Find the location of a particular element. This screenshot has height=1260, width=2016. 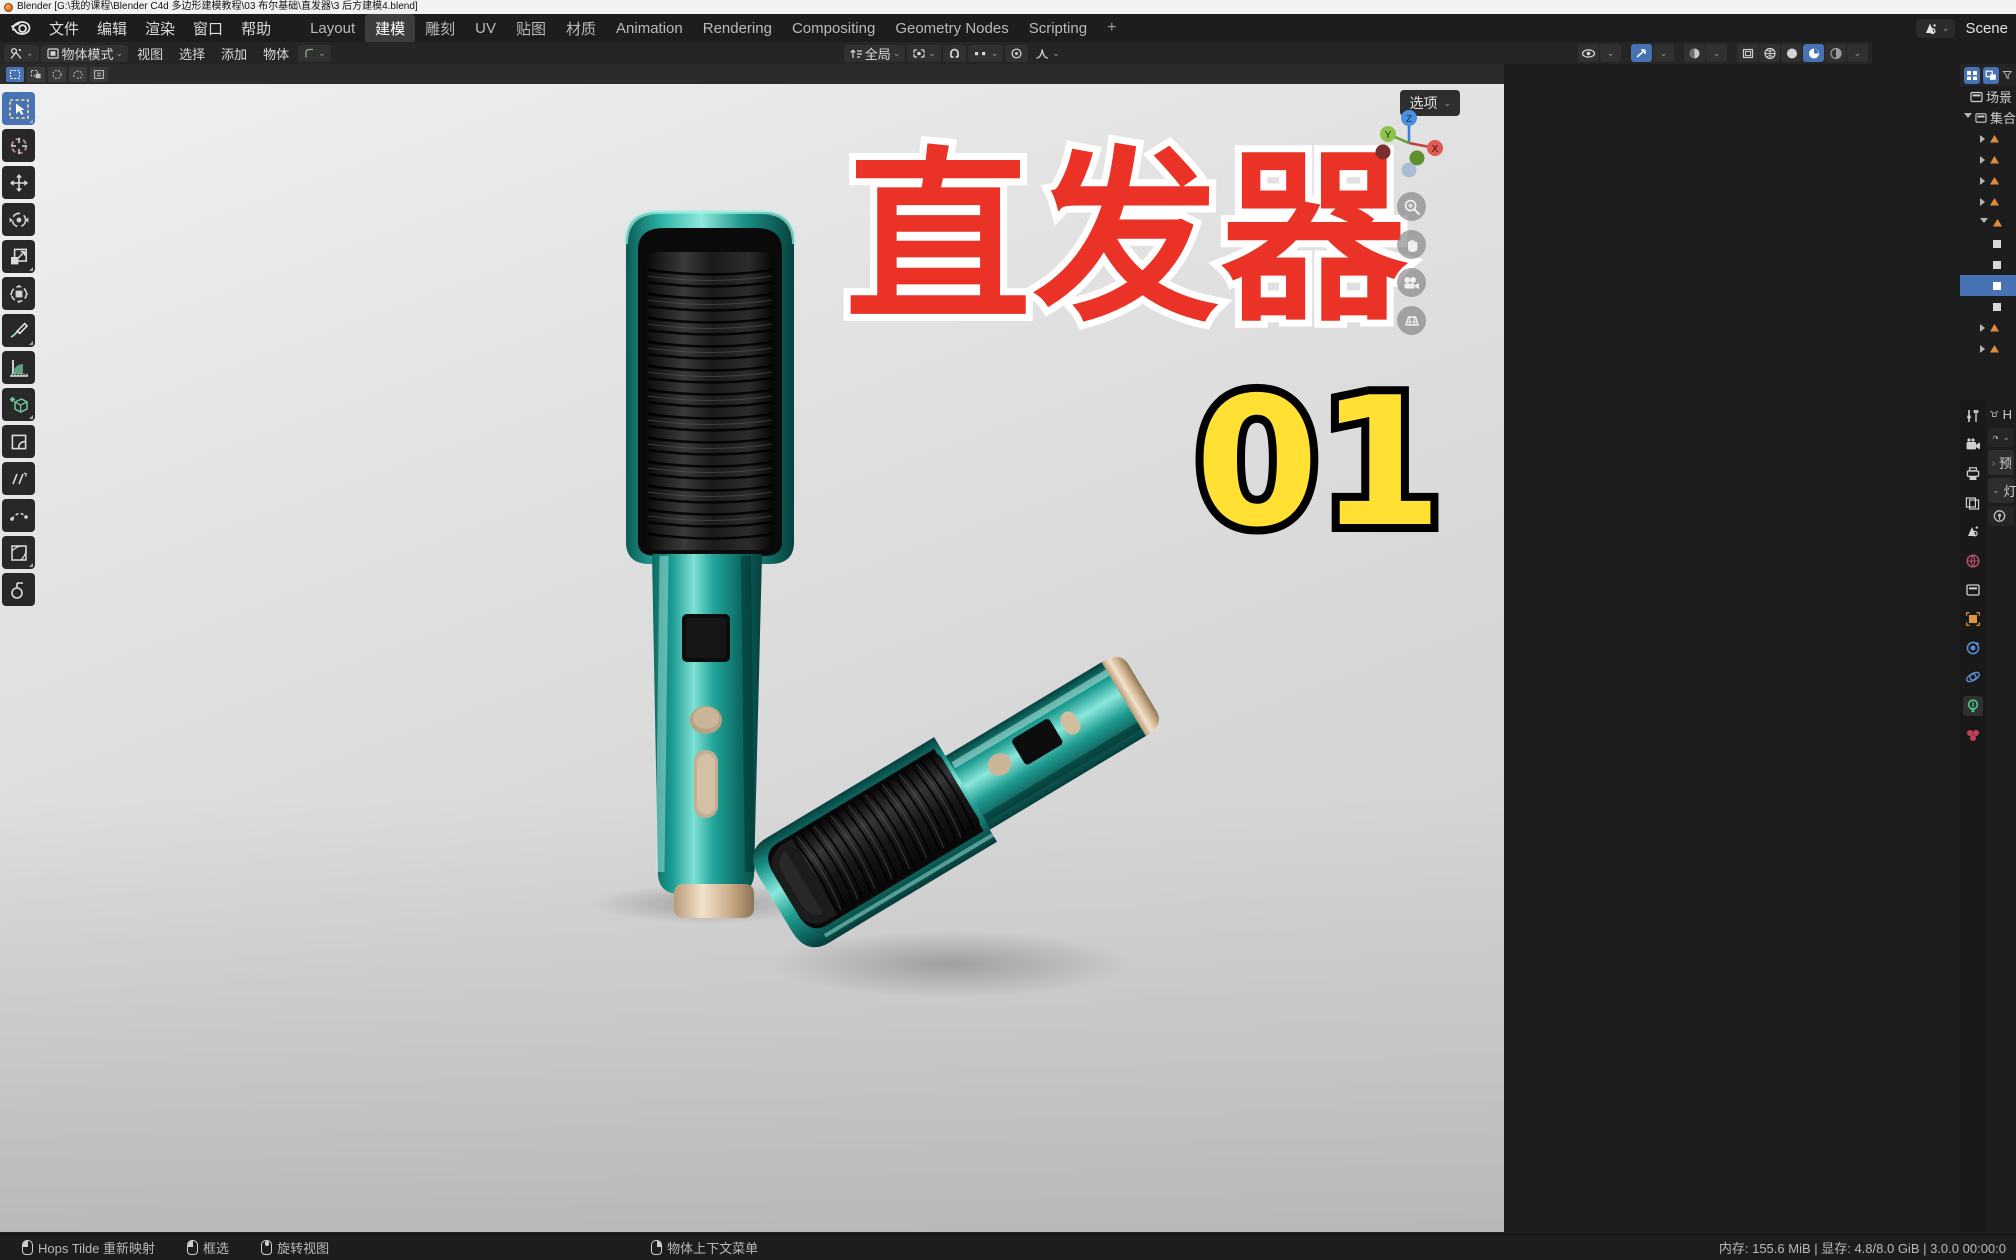

properties-tab-output is located at coordinates (1973, 474).